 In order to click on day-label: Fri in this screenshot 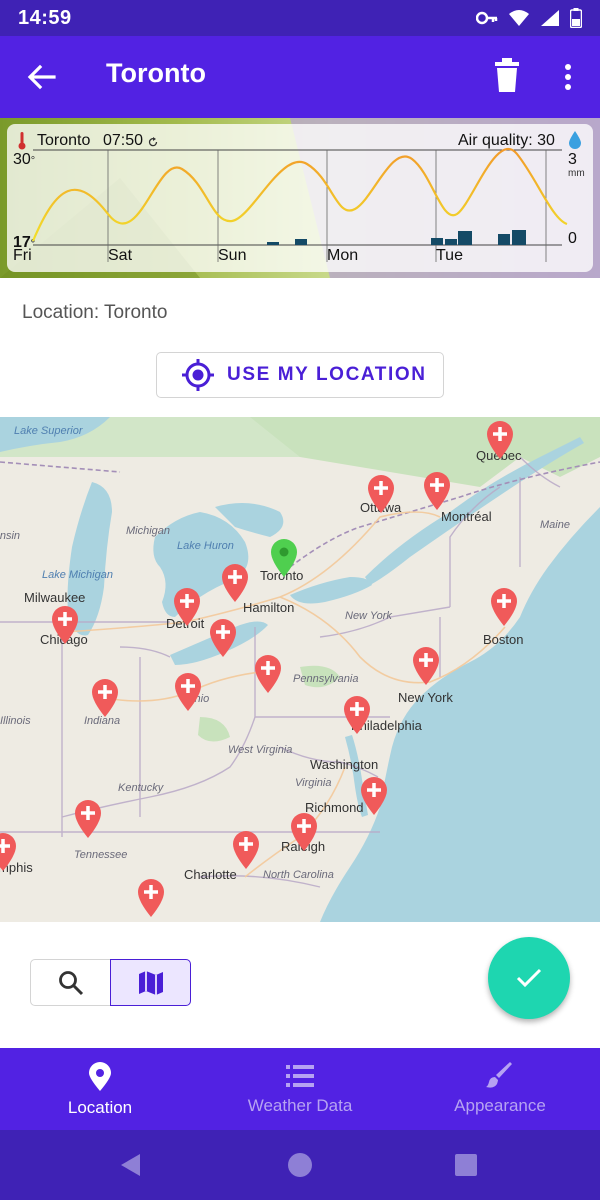, I will do `click(22, 255)`.